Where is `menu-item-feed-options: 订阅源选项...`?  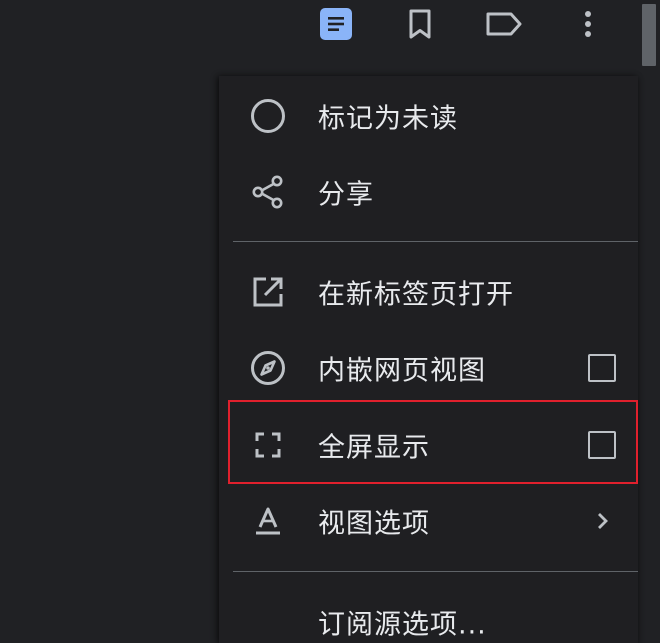
menu-item-feed-options: 订阅源选项... is located at coordinates (428, 614).